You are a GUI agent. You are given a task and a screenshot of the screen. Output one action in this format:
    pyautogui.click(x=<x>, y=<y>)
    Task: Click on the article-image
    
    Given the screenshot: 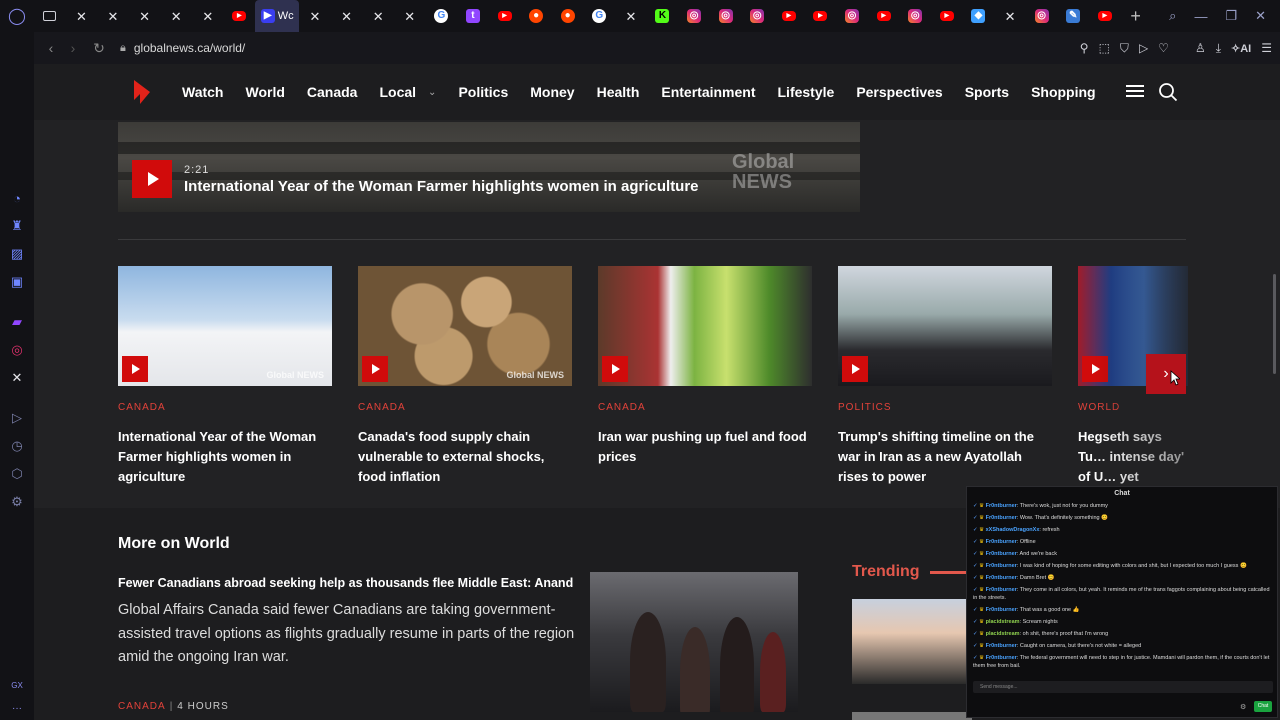 What is the action you would take?
    pyautogui.click(x=694, y=642)
    